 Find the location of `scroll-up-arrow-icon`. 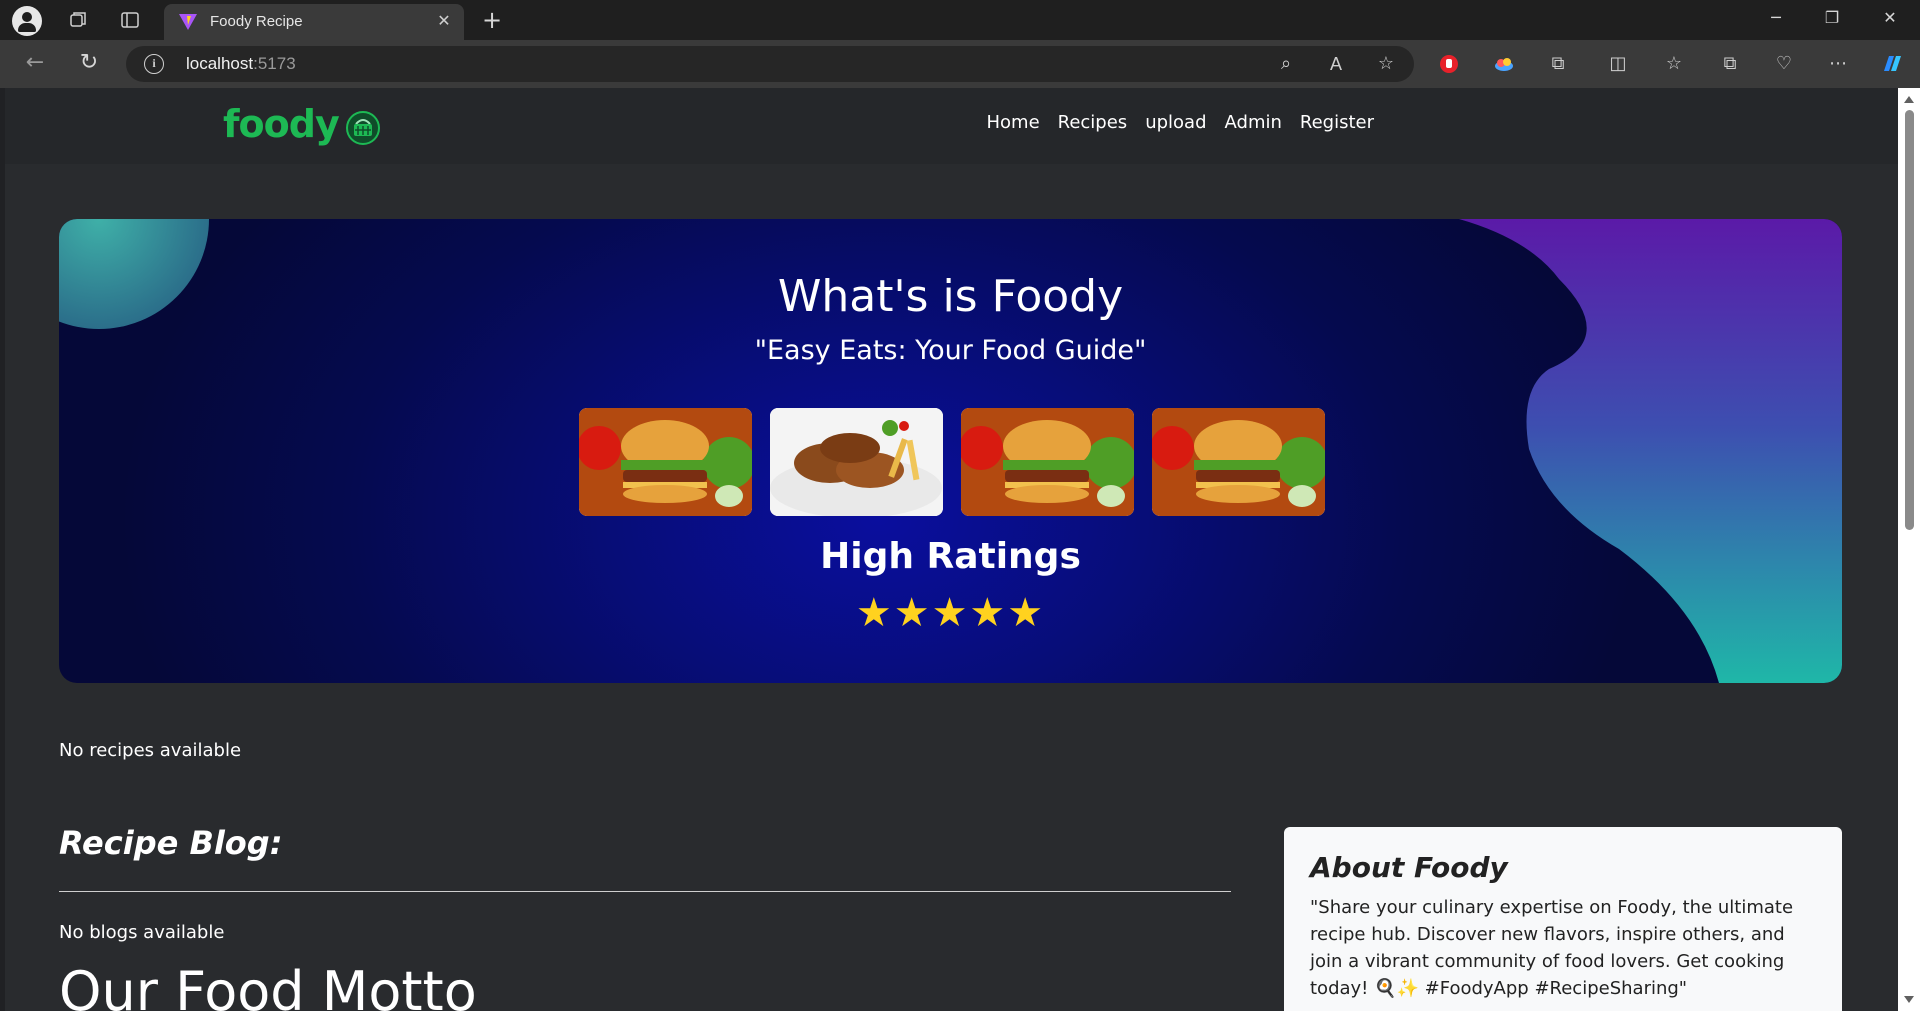

scroll-up-arrow-icon is located at coordinates (1909, 99).